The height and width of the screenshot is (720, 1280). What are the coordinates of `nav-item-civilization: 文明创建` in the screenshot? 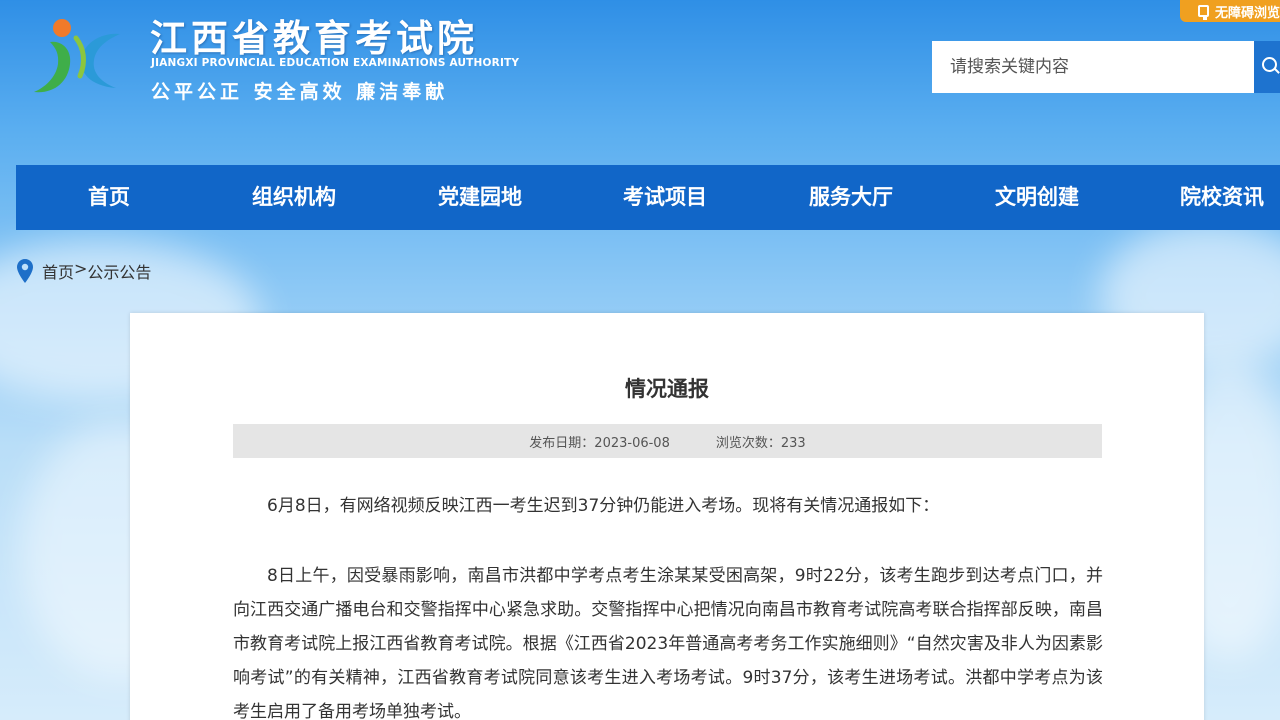 It's located at (1037, 197).